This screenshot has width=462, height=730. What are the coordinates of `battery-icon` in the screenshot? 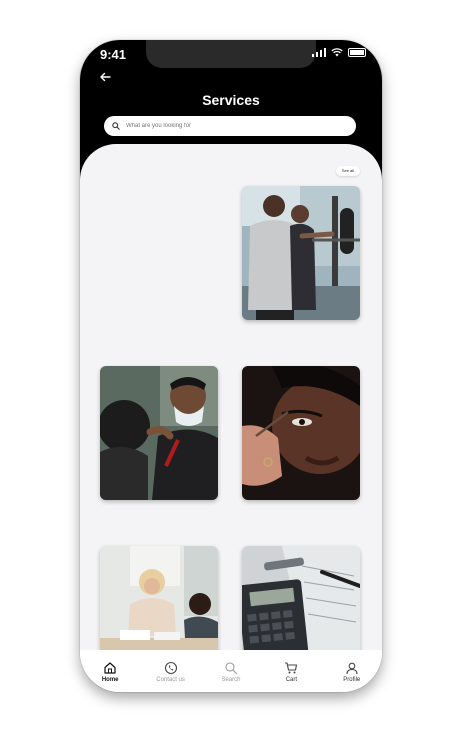 It's located at (357, 52).